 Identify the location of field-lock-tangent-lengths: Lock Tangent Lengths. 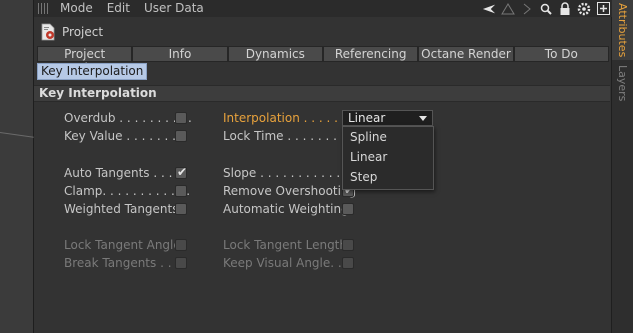
(288, 245).